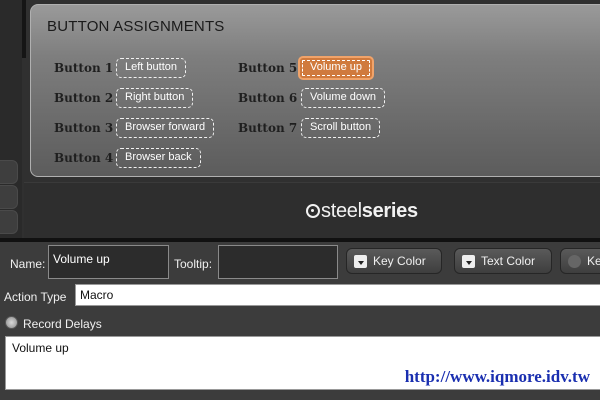 This screenshot has width=600, height=400. Describe the element at coordinates (497, 376) in the screenshot. I see `watermark-url: http://www.iqmore.idv.tw` at that location.